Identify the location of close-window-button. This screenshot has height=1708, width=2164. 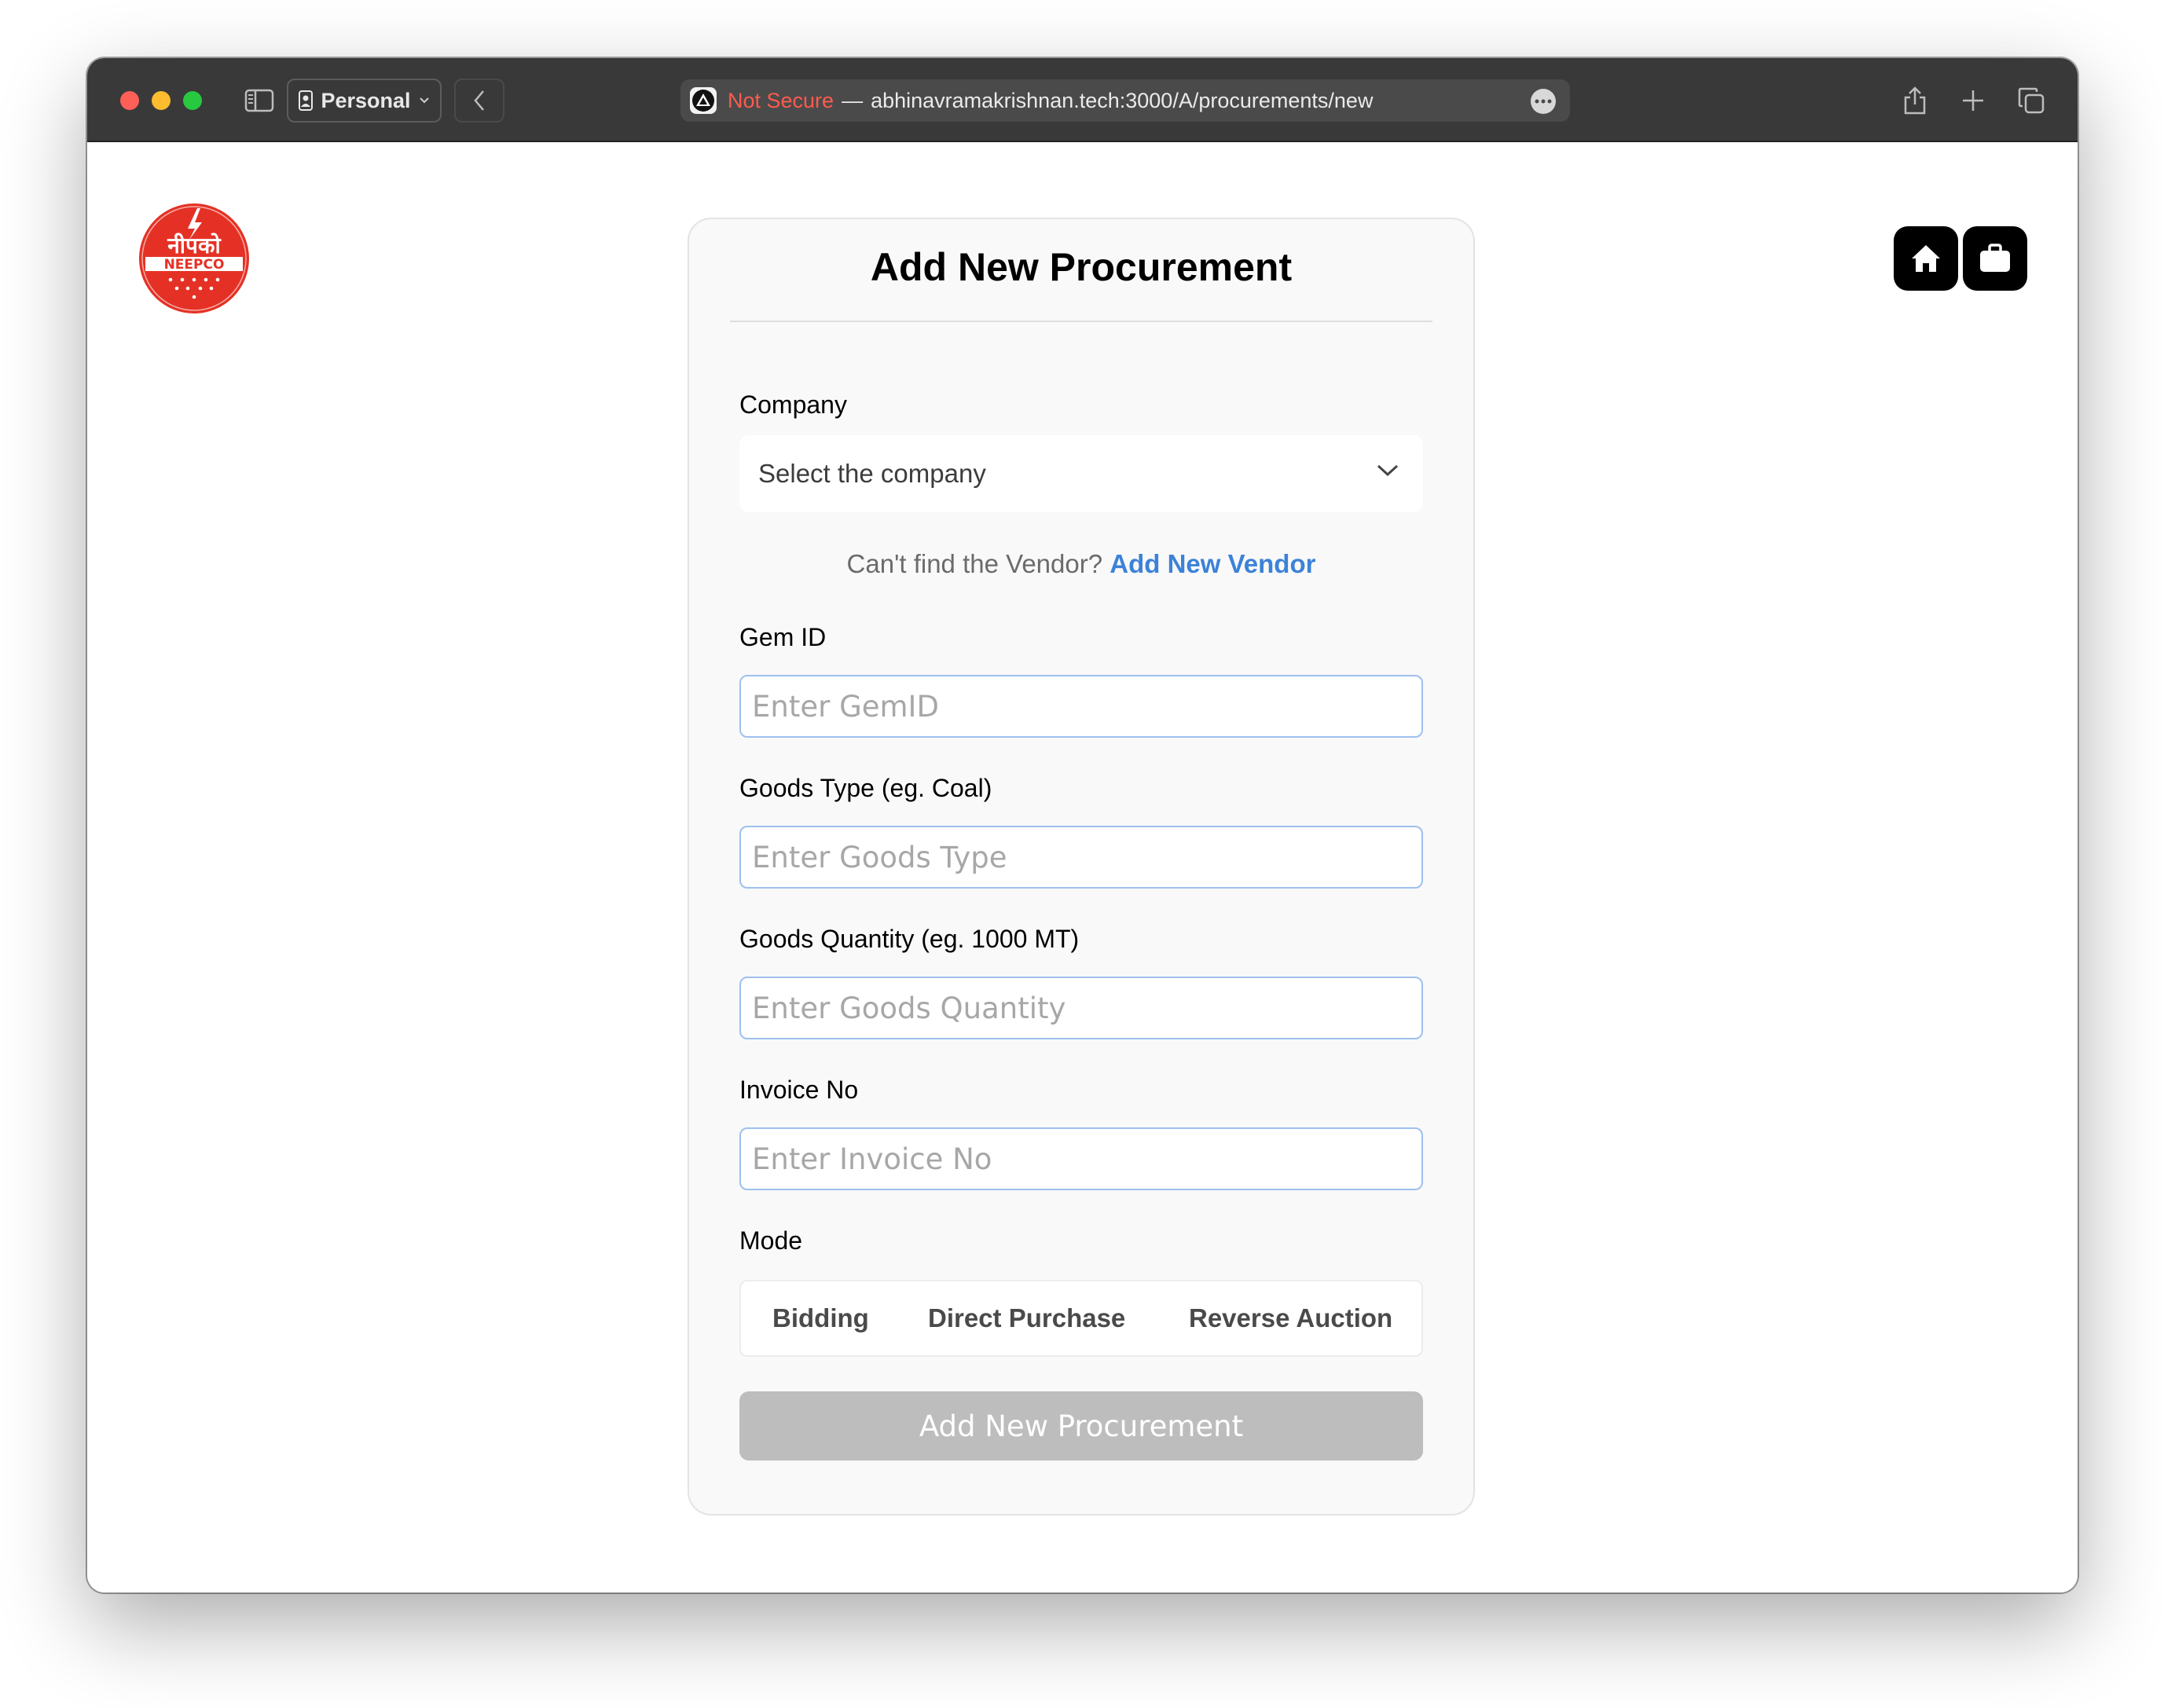
(129, 100).